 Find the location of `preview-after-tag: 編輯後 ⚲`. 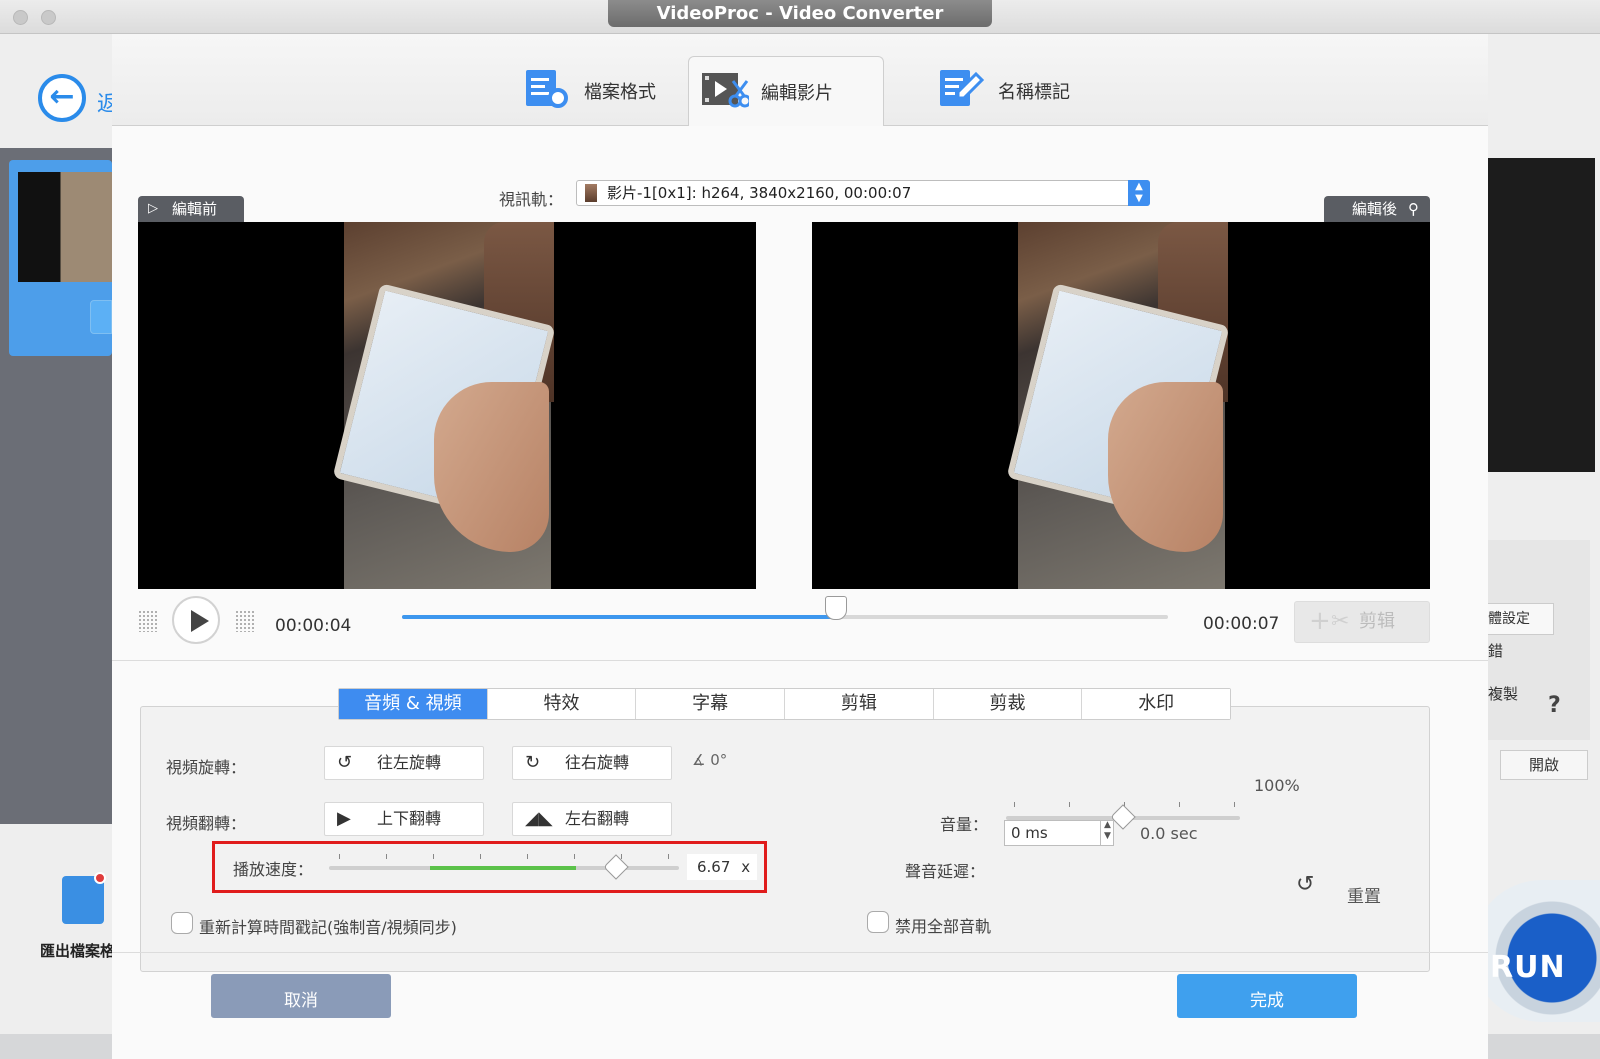

preview-after-tag: 編輯後 ⚲ is located at coordinates (1377, 209).